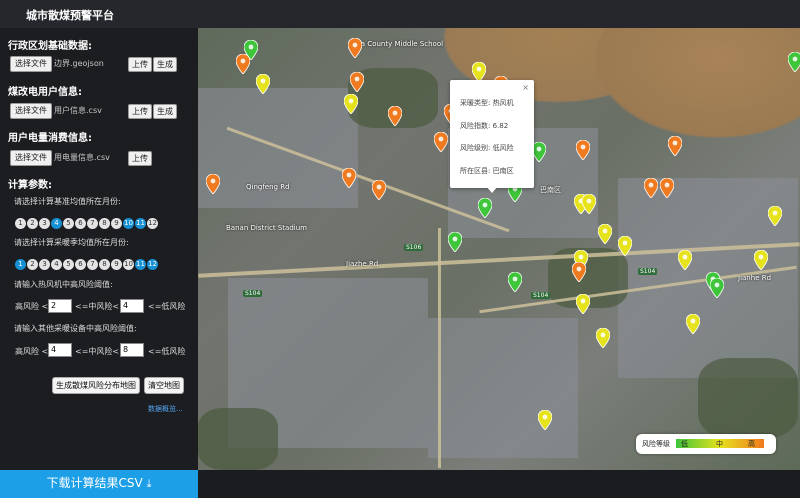 Image resolution: width=800 pixels, height=498 pixels. Describe the element at coordinates (684, 444) in the screenshot. I see `legend-low: 低` at that location.